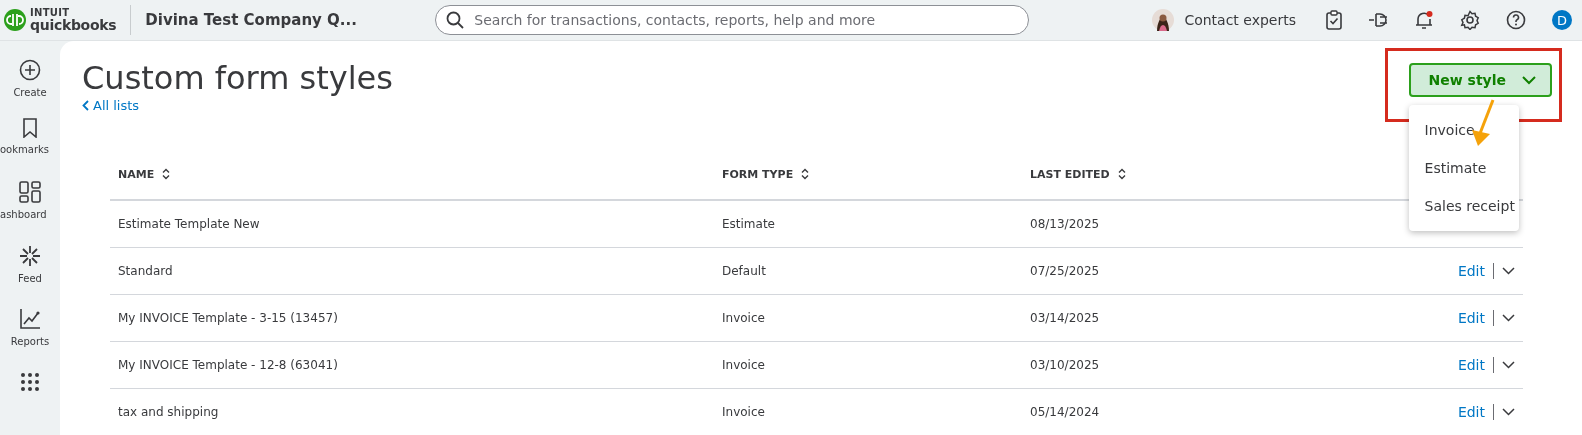 This screenshot has height=435, width=1582. What do you see at coordinates (189, 224) in the screenshot?
I see `table-cell: Estimate Template New` at bounding box center [189, 224].